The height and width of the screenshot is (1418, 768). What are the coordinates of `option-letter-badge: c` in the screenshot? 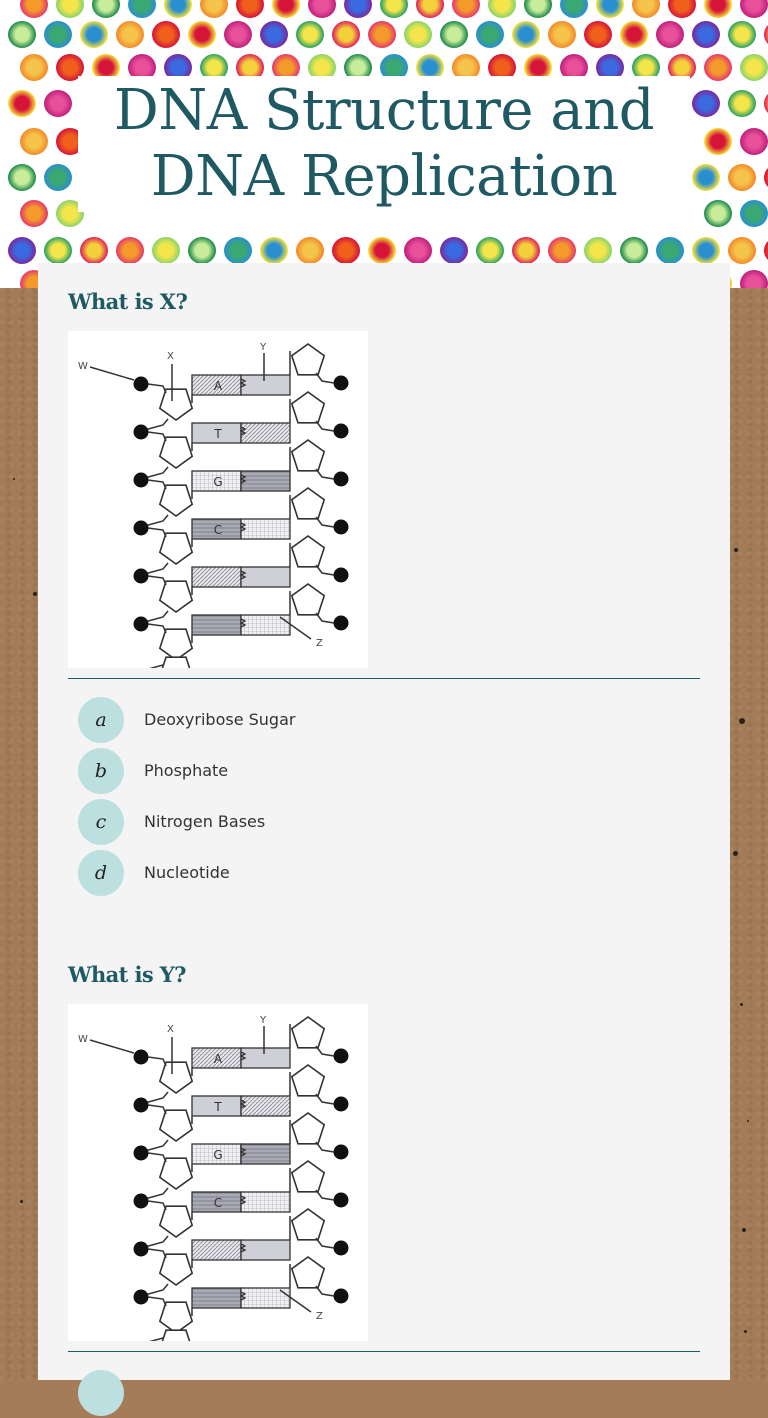 It's located at (101, 821).